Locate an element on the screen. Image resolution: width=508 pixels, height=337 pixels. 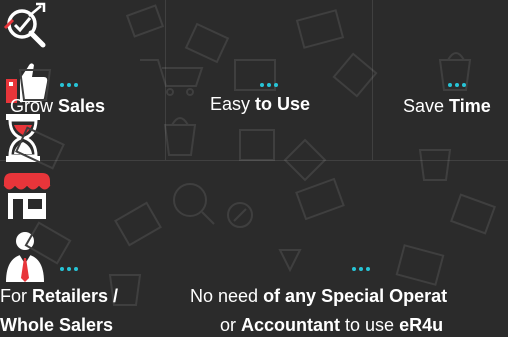
feature-label-line2: Whole Salers is located at coordinates (57, 325).